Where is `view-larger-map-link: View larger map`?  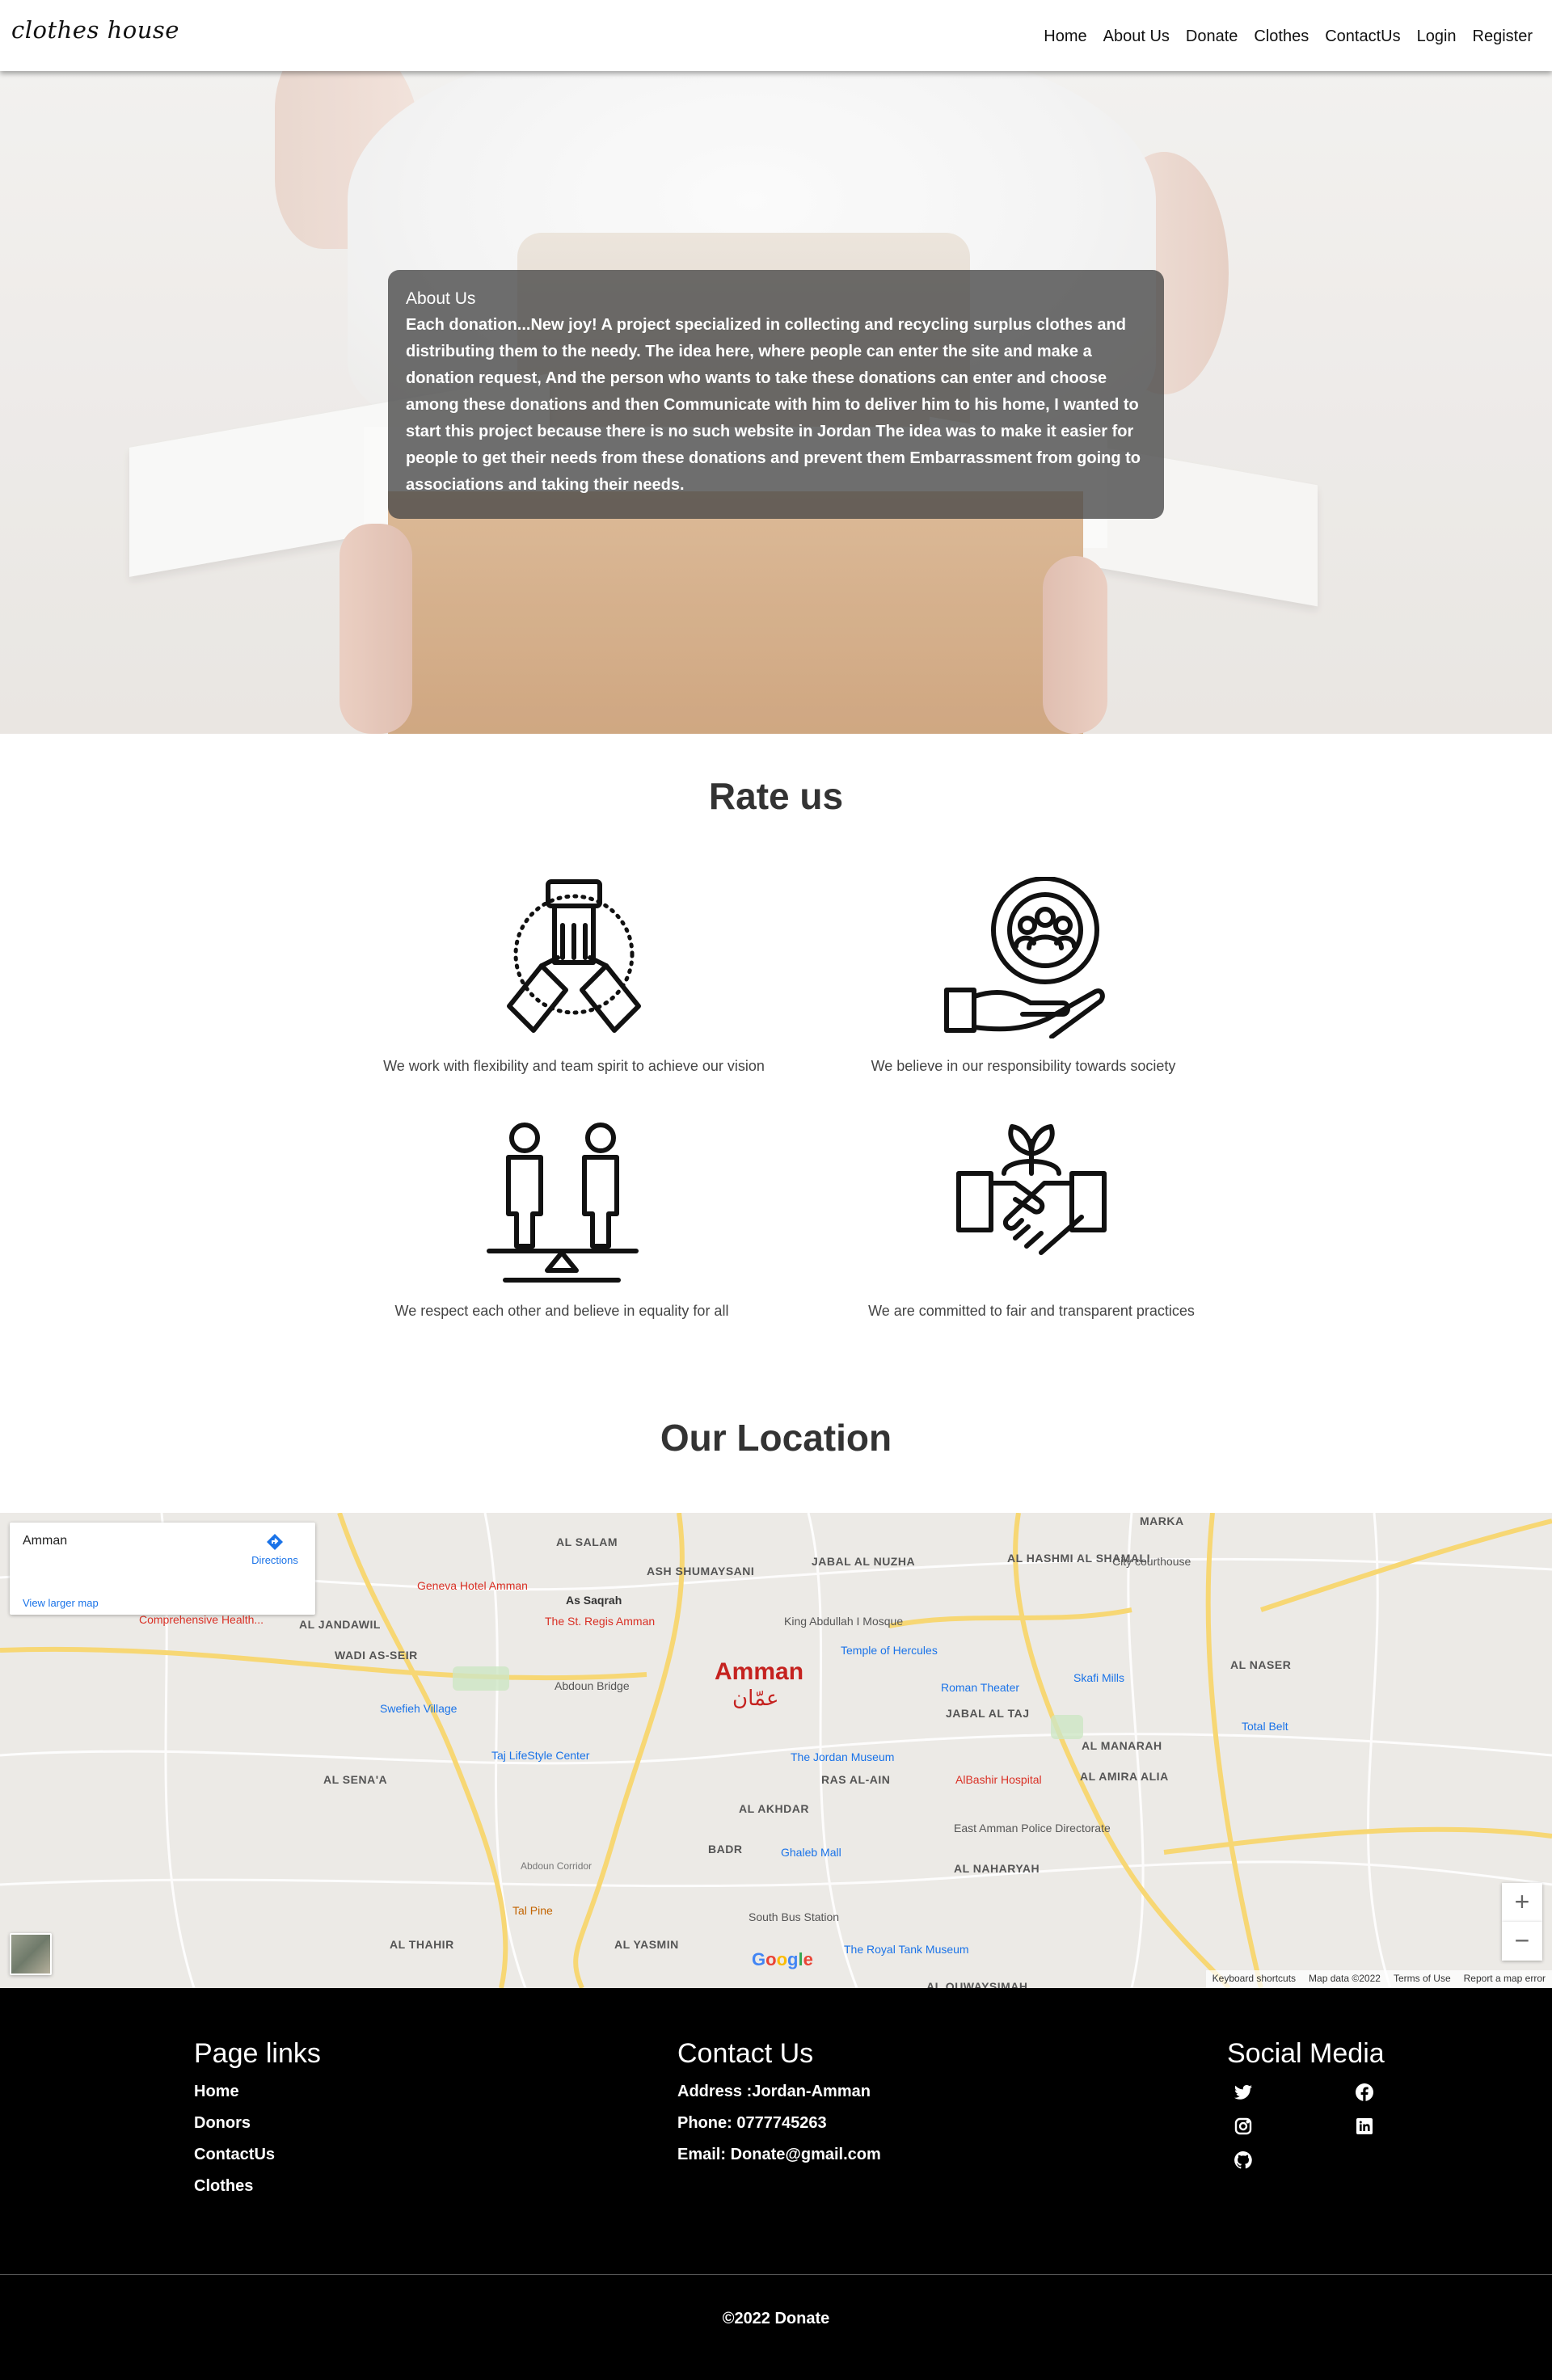
view-larger-map-link: View larger map is located at coordinates (61, 1603).